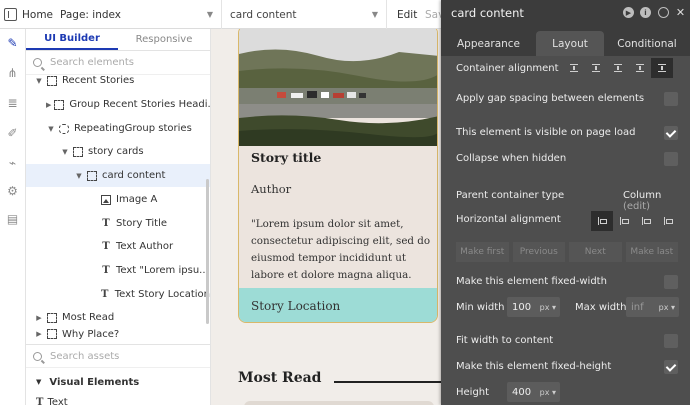 The image size is (690, 405). I want to click on tab-conditional: Conditional, so click(647, 43).